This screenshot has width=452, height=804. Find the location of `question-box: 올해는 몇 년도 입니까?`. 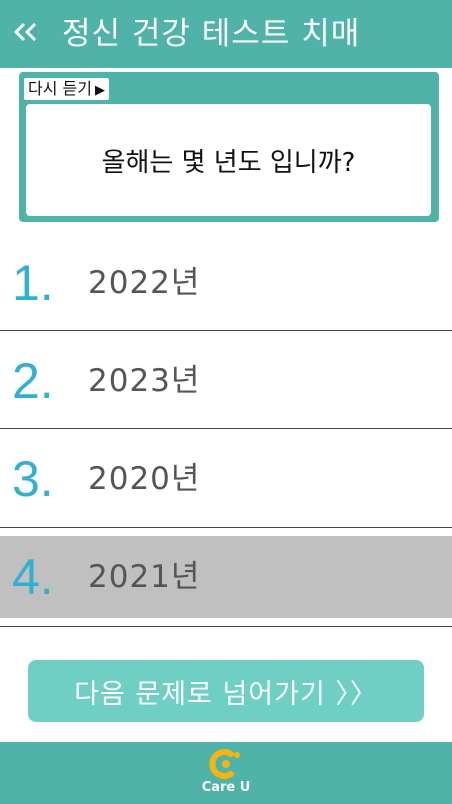

question-box: 올해는 몇 년도 입니까? is located at coordinates (228, 160).